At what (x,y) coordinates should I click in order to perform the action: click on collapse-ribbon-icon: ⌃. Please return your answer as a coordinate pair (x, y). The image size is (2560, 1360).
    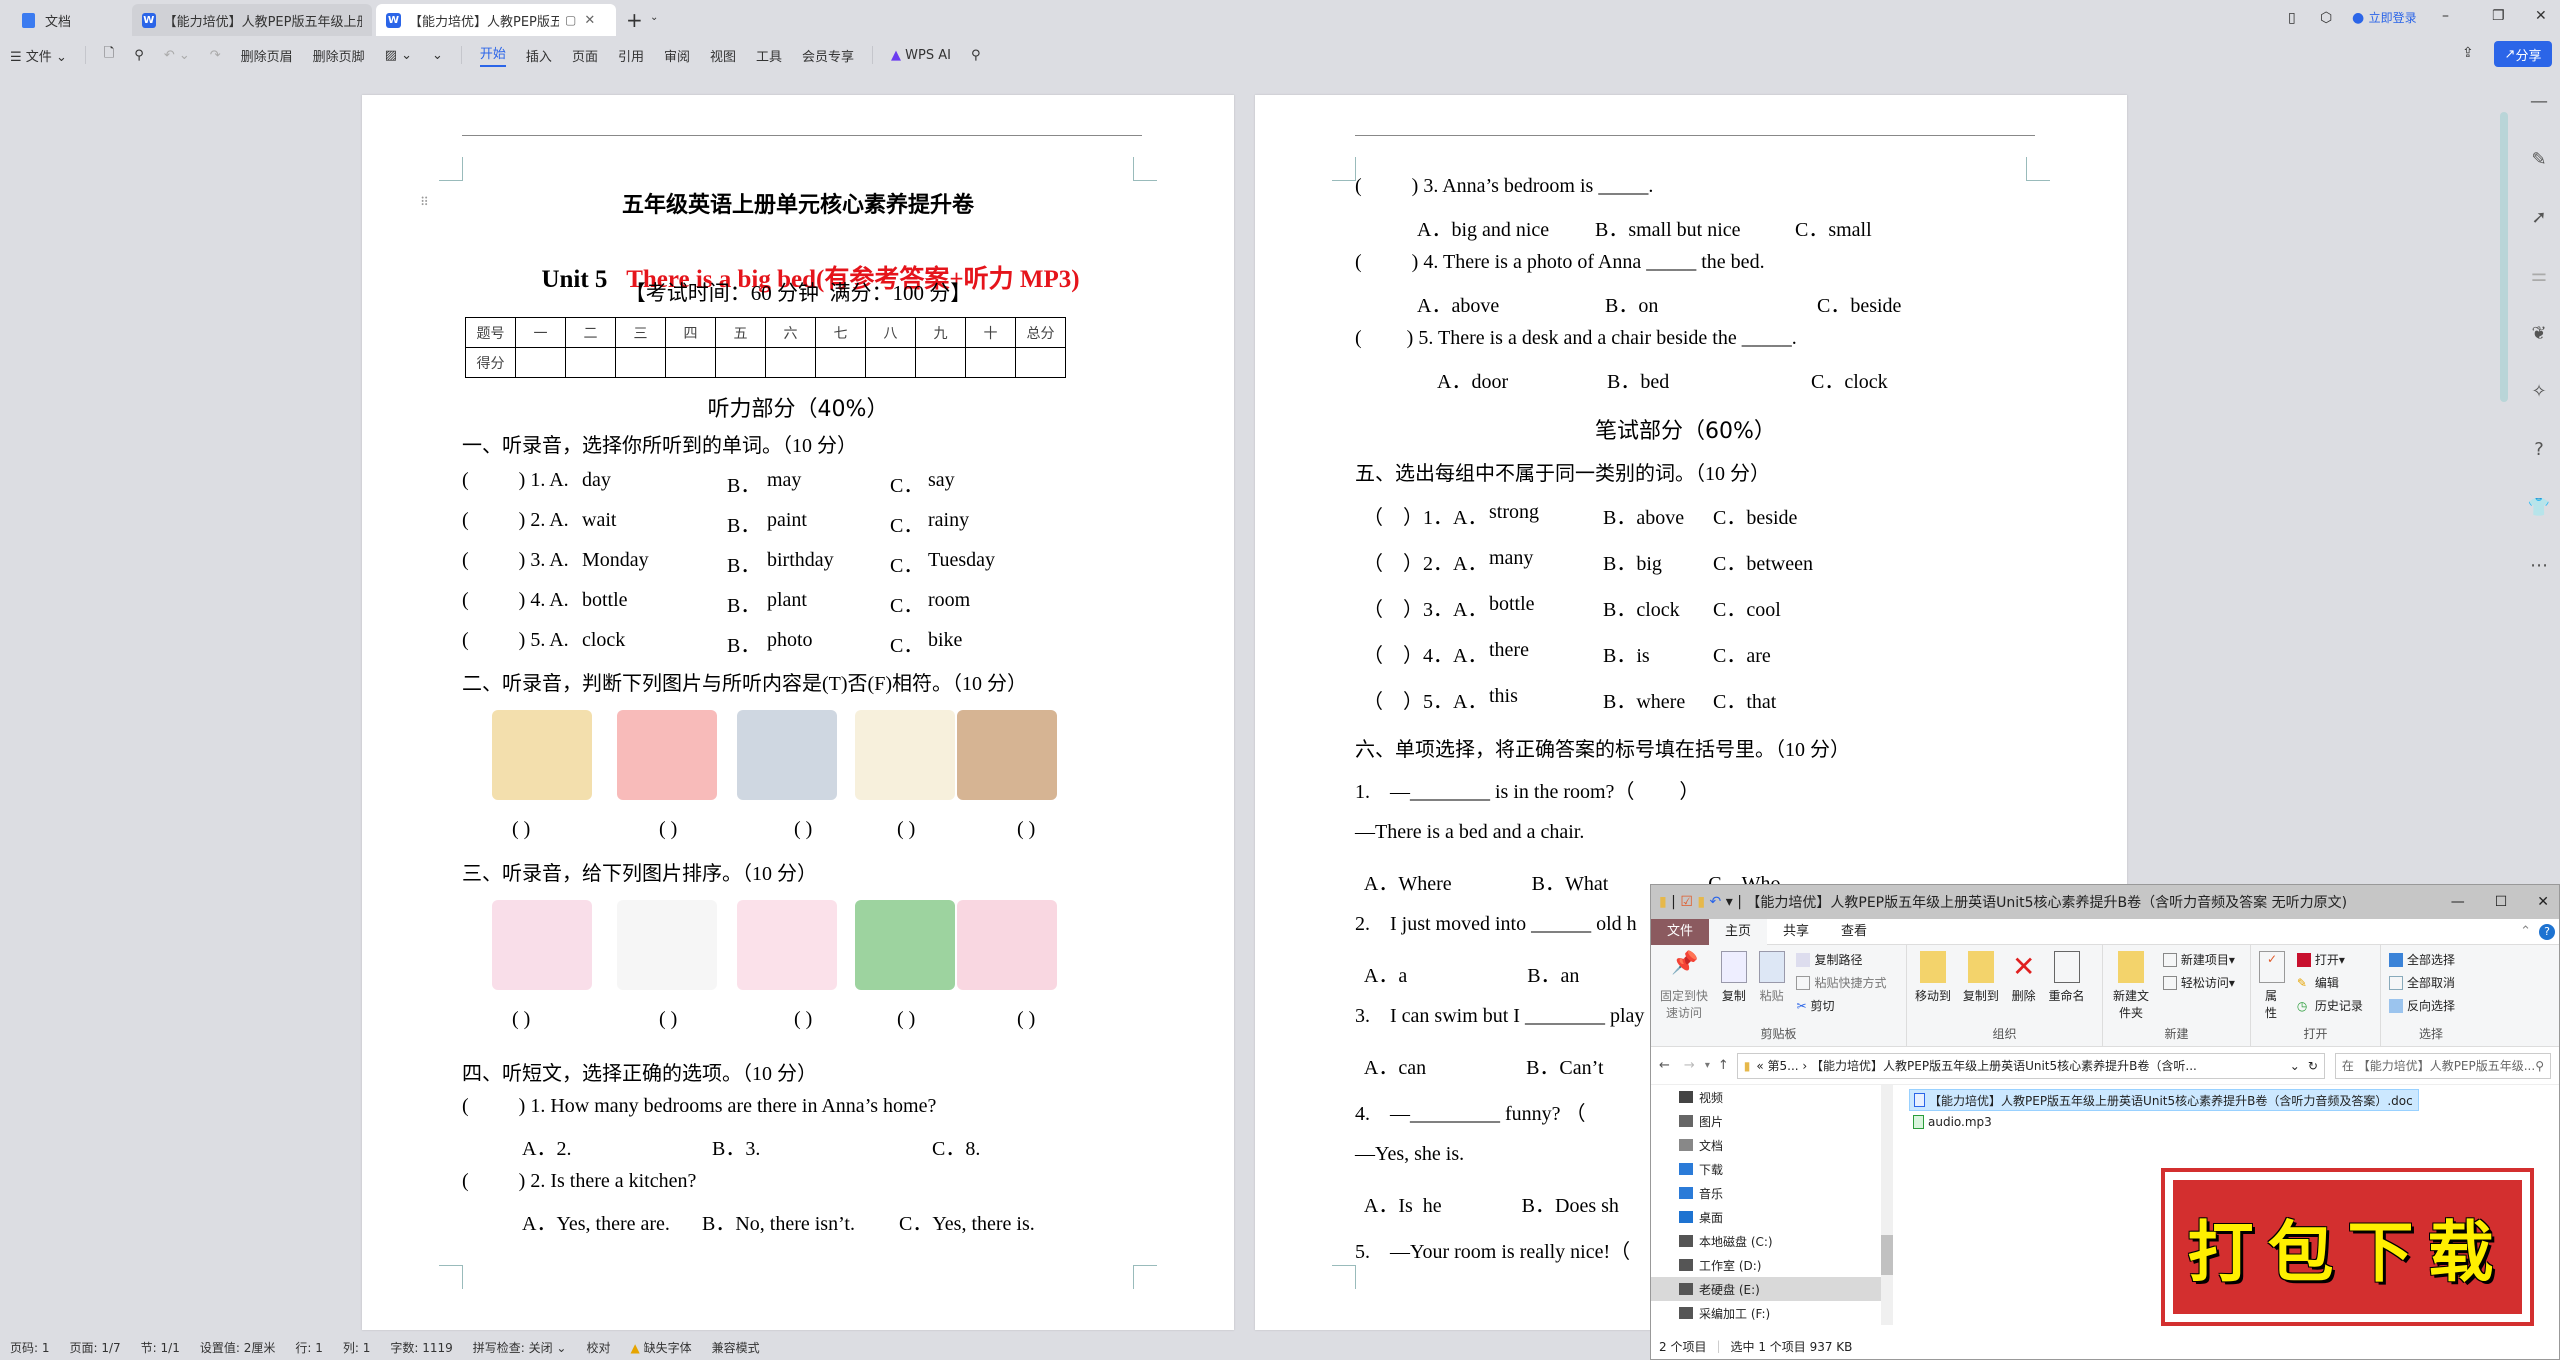
    Looking at the image, I should click on (2525, 931).